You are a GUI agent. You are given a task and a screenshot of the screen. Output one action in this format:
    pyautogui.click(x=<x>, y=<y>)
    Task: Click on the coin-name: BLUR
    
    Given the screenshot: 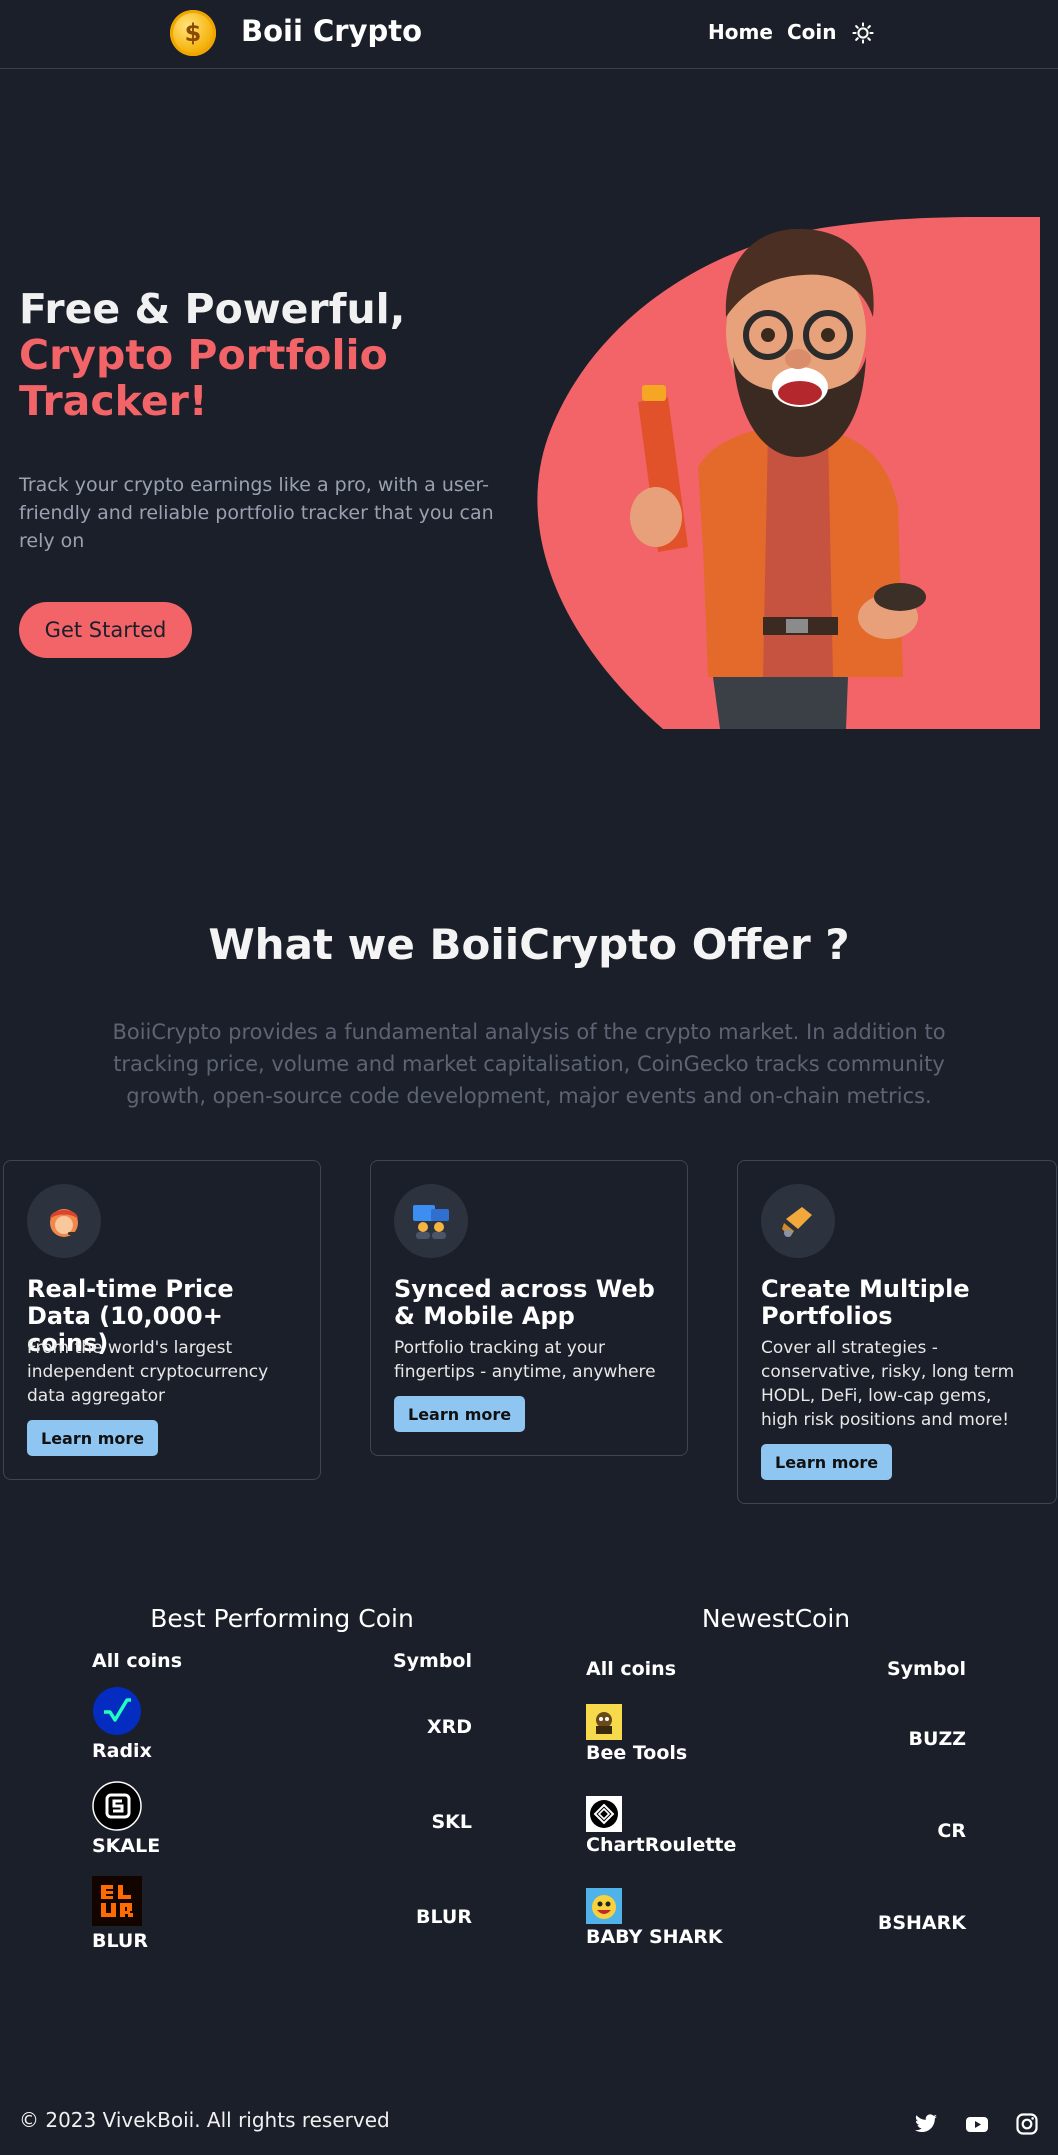 What is the action you would take?
    pyautogui.click(x=120, y=1941)
    